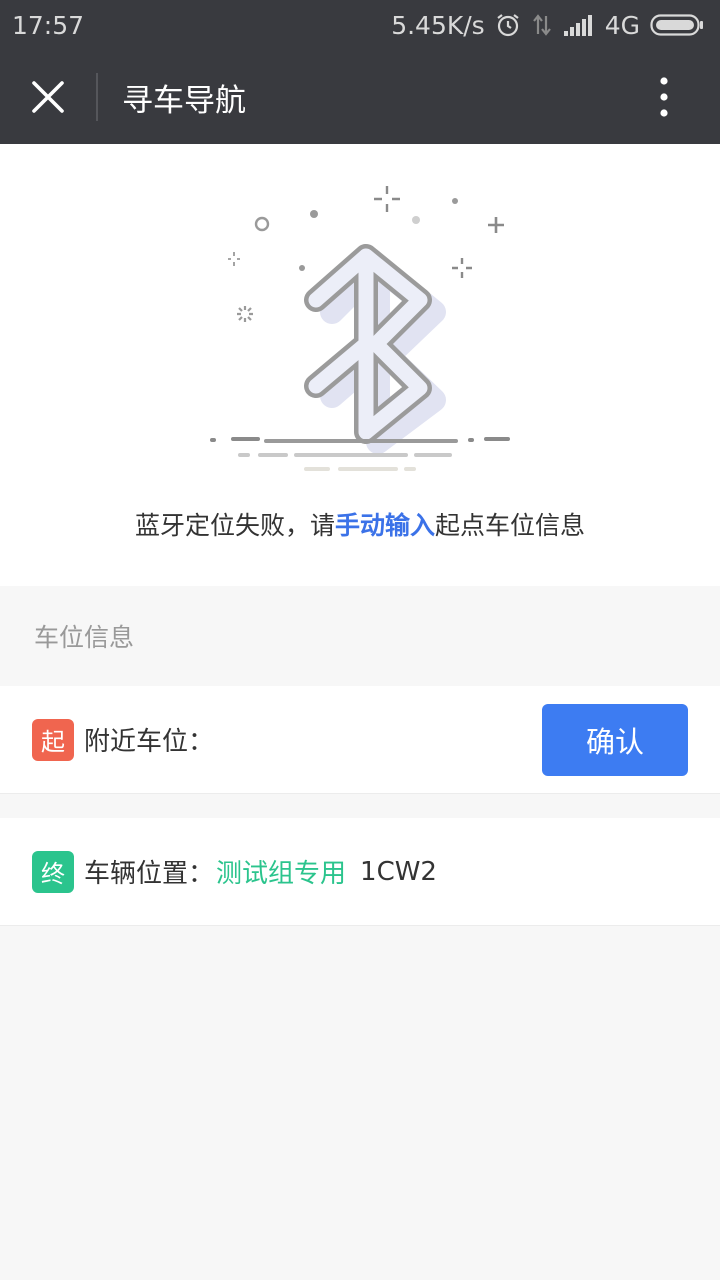 This screenshot has width=720, height=1280. What do you see at coordinates (385, 525) in the screenshot?
I see `manual-input-link: 手动输入` at bounding box center [385, 525].